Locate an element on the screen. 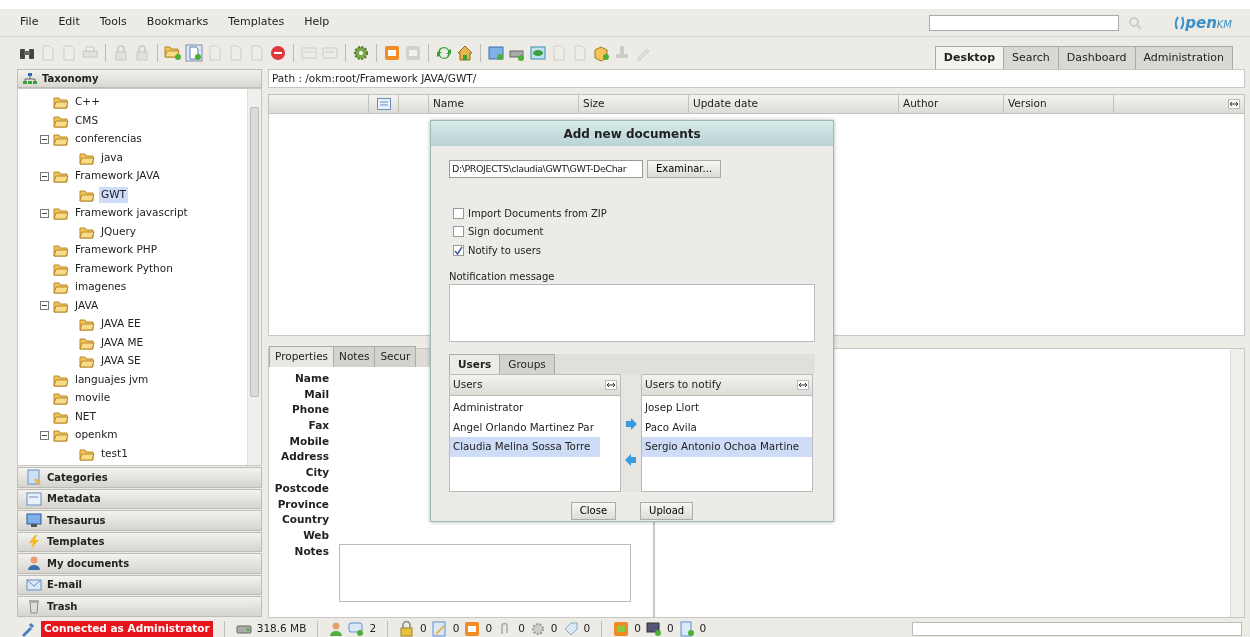 The image size is (1250, 637). main-tab: Search is located at coordinates (1031, 57).